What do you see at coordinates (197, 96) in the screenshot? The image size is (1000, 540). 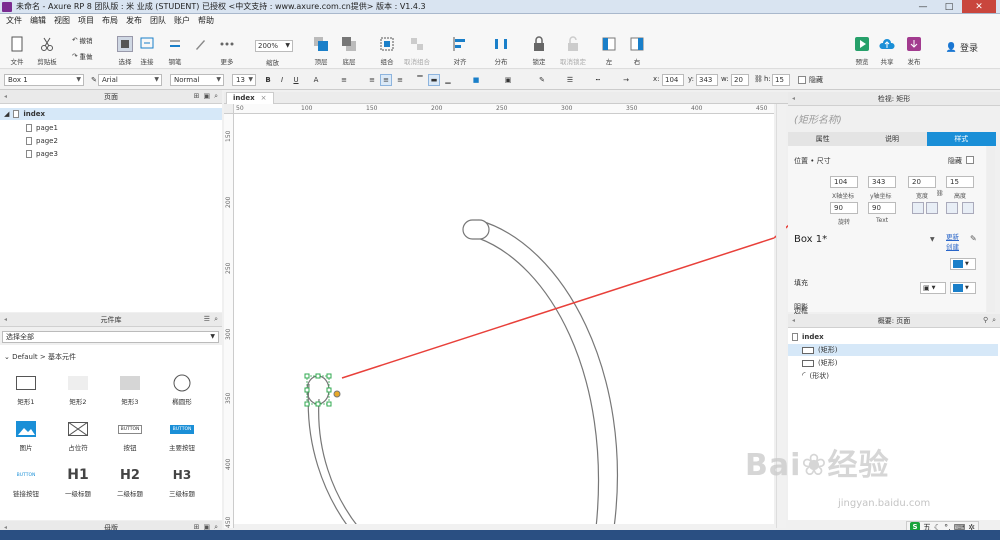 I see `add-page-icon: ⊞` at bounding box center [197, 96].